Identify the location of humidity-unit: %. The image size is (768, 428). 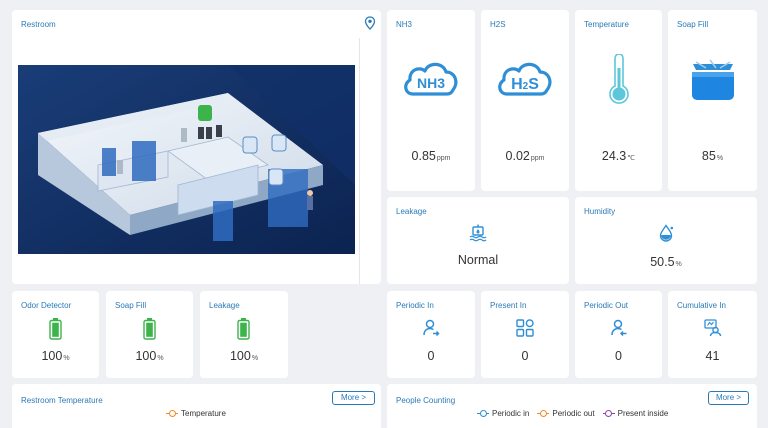
(678, 264).